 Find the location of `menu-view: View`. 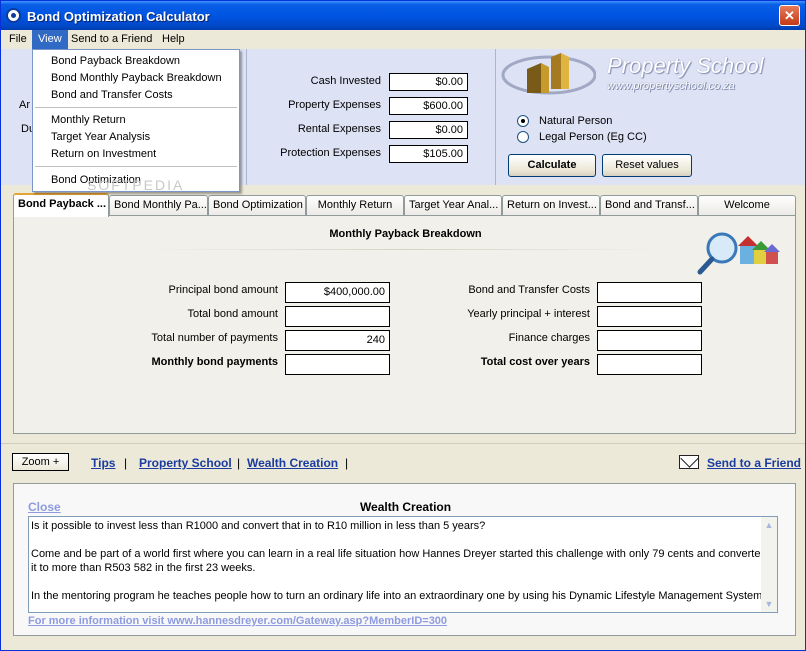

menu-view: View is located at coordinates (50, 39).